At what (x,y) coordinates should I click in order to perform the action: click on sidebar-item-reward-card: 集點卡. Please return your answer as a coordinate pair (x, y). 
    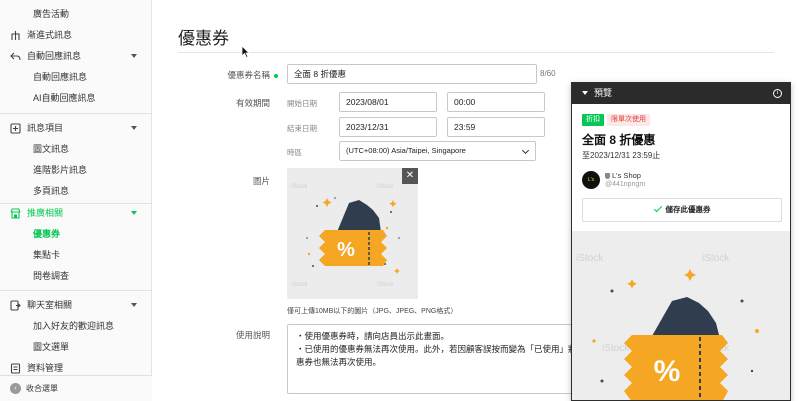
    Looking at the image, I should click on (76, 255).